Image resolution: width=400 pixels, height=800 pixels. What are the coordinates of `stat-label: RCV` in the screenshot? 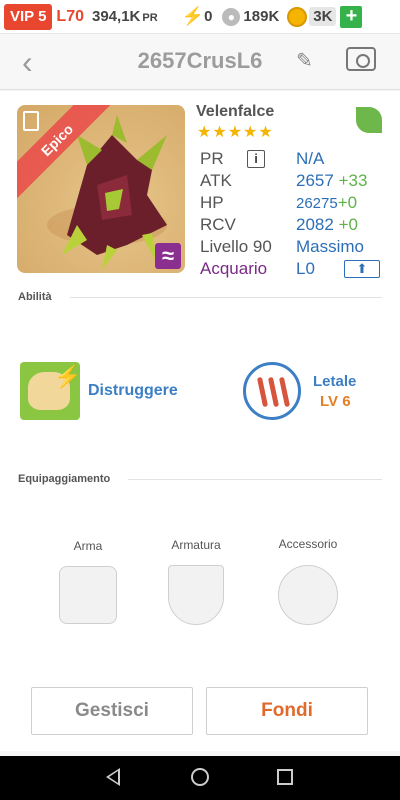 It's located at (218, 224).